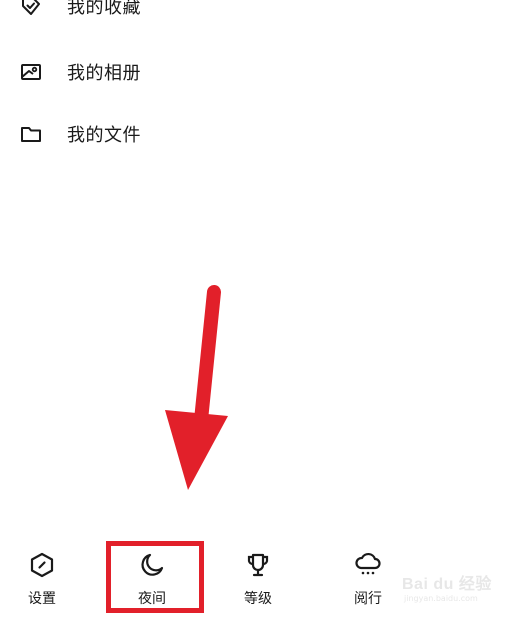  I want to click on menu-item-favorites: 我的收藏, so click(79, 11).